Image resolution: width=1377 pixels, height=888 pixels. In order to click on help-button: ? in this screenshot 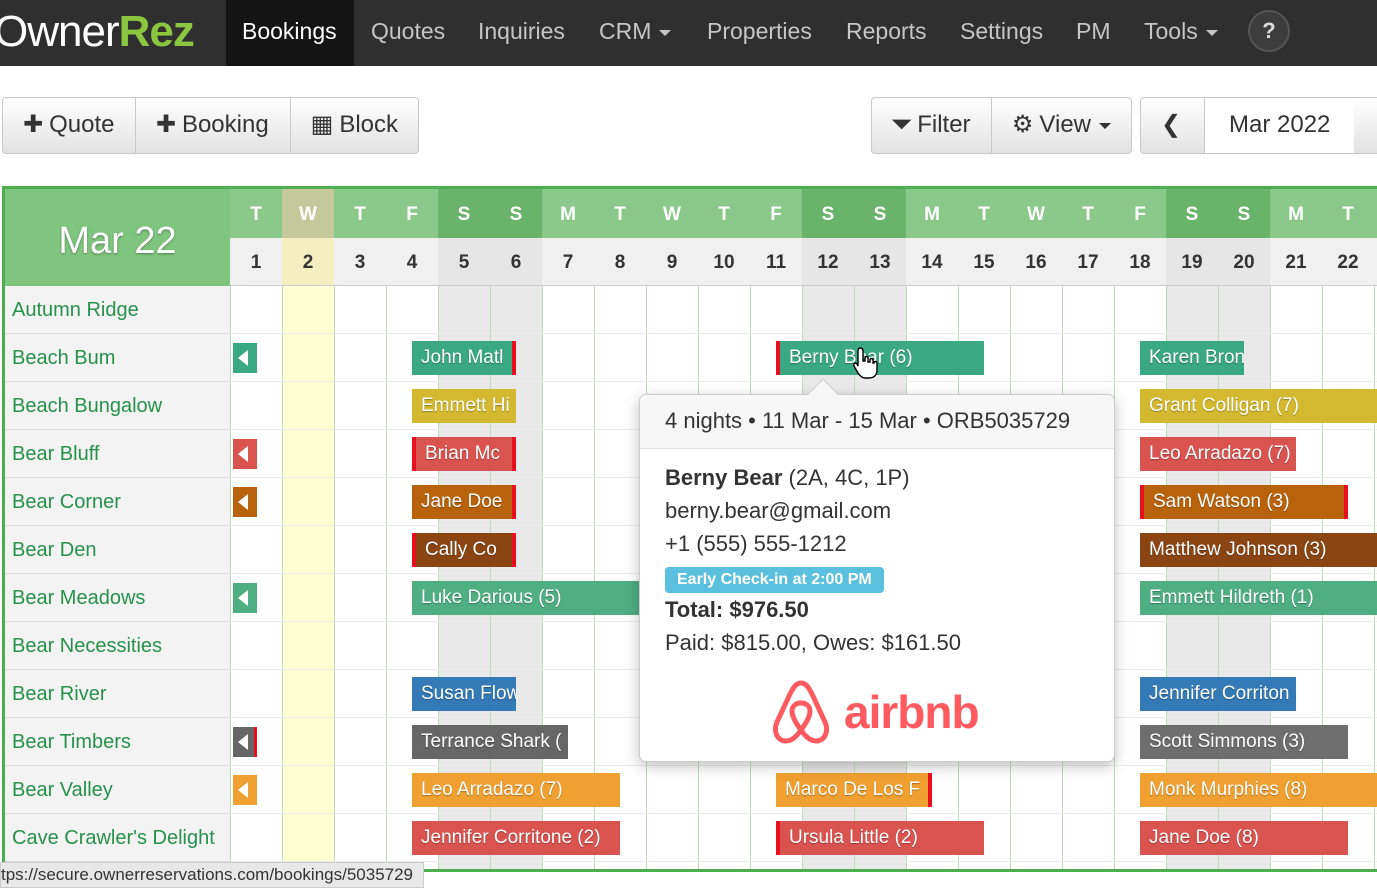, I will do `click(1269, 31)`.